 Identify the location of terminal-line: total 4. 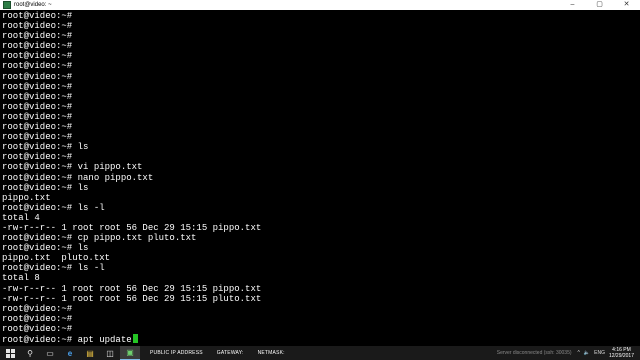
(21, 217).